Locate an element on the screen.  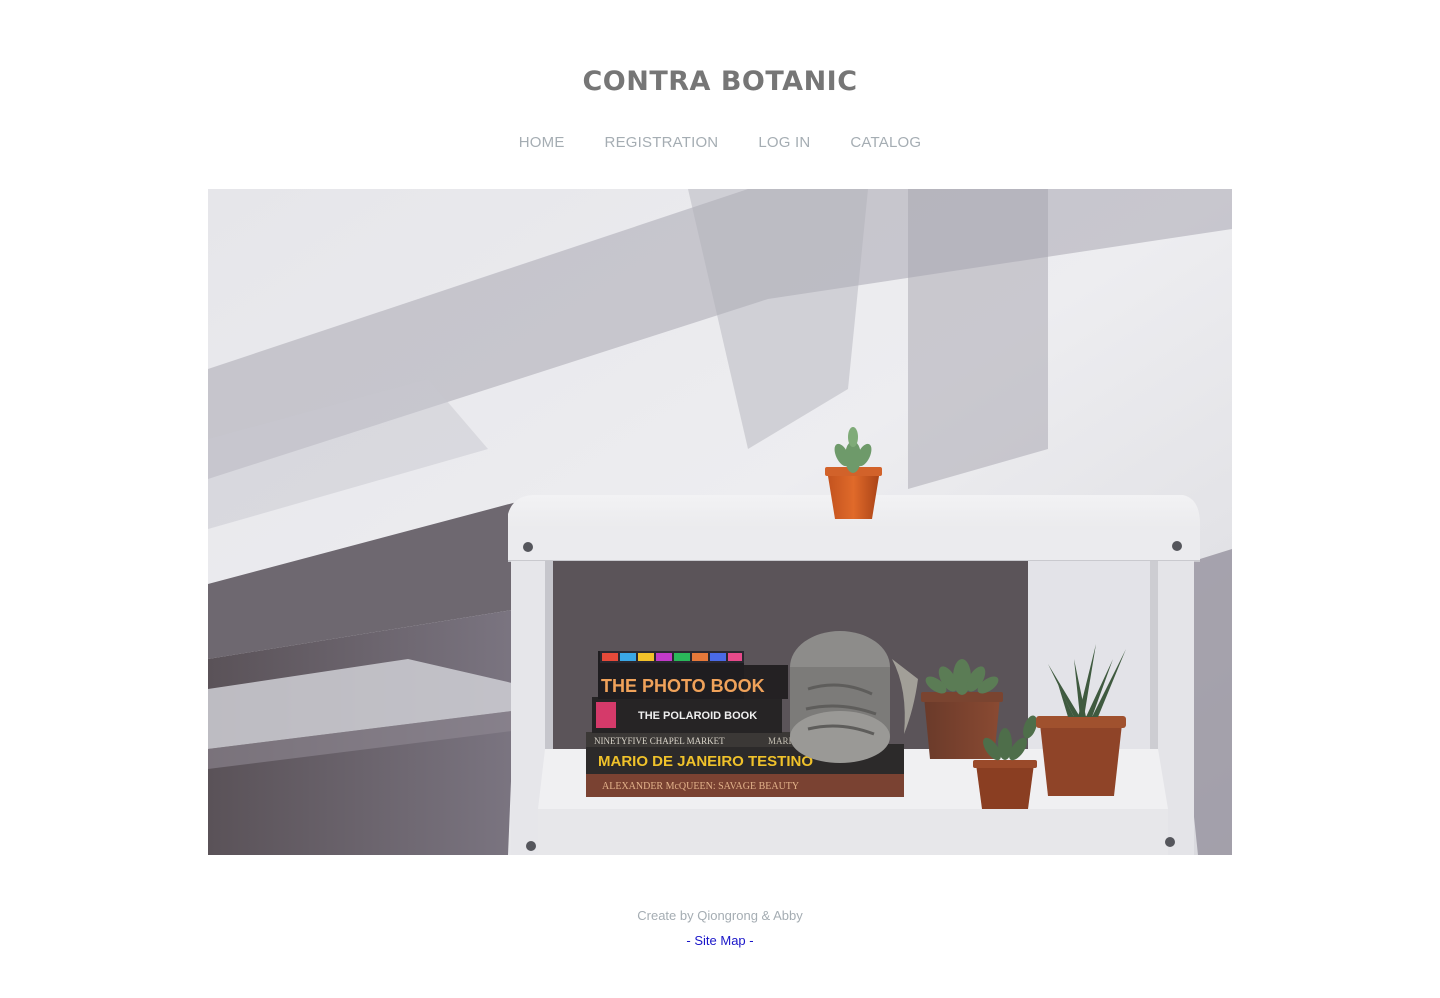
footer-credit: Create by Qiongrong & Abby is located at coordinates (720, 915).